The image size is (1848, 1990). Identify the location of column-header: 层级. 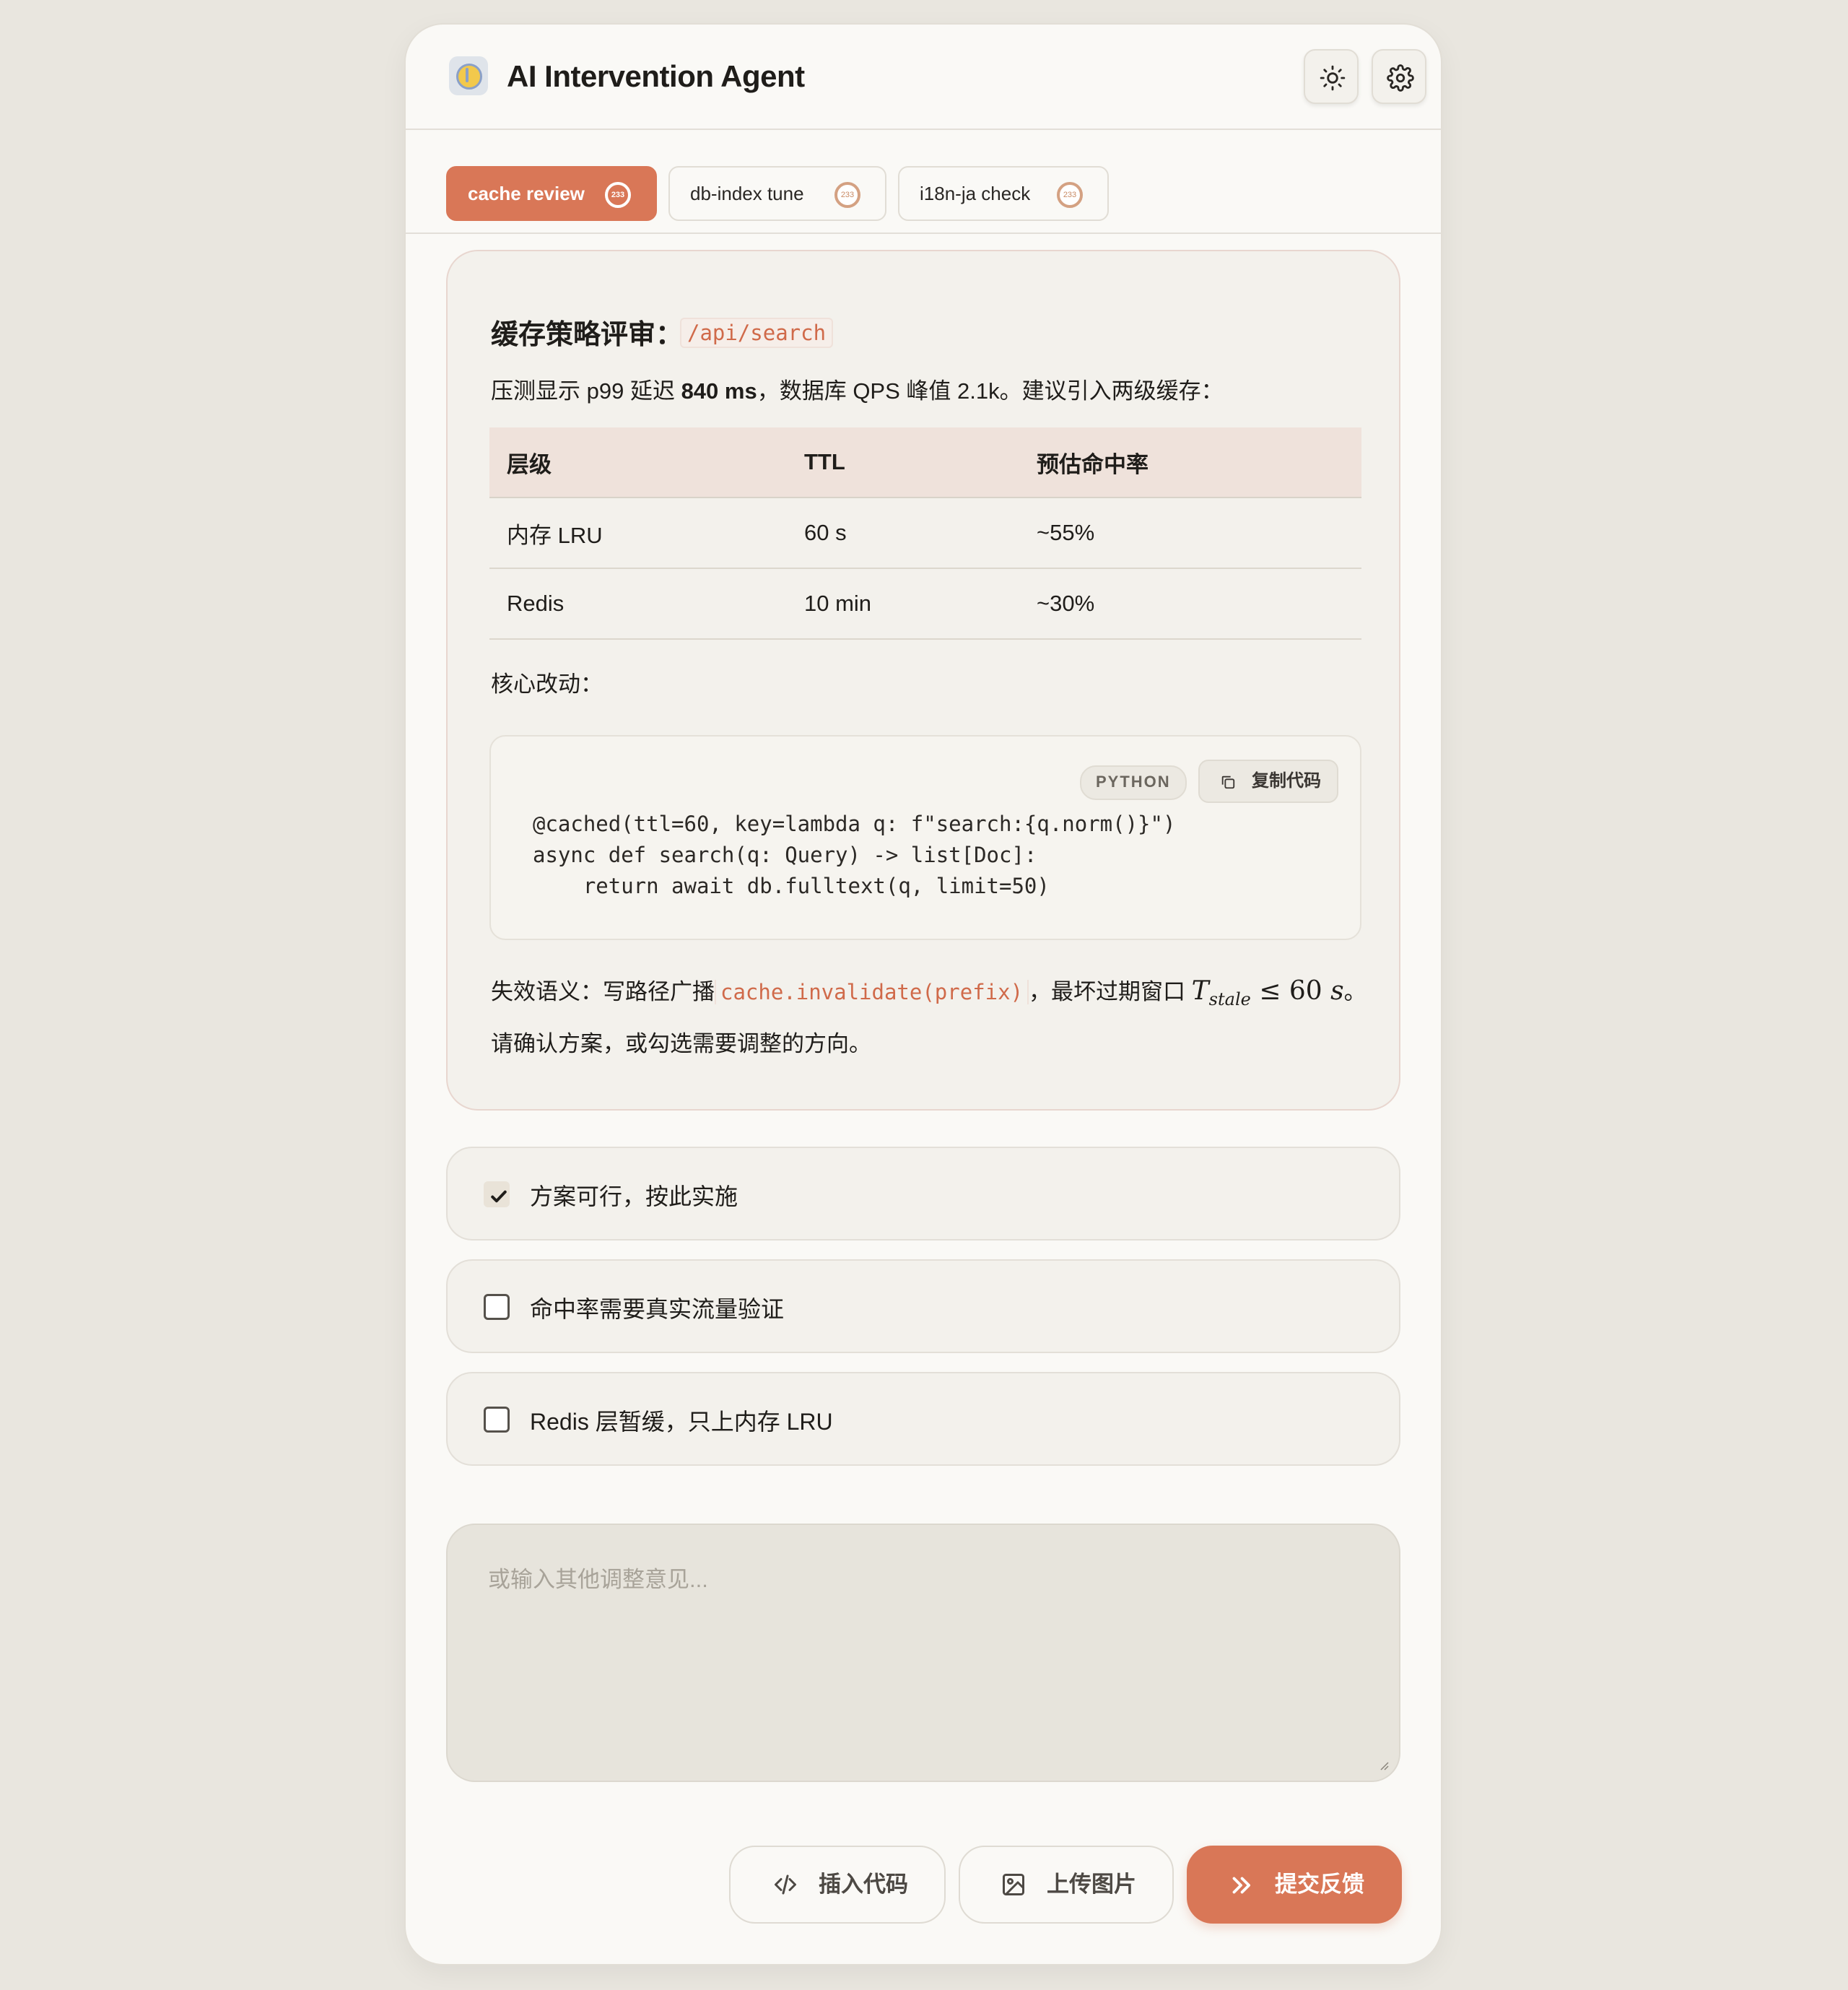
(638, 463).